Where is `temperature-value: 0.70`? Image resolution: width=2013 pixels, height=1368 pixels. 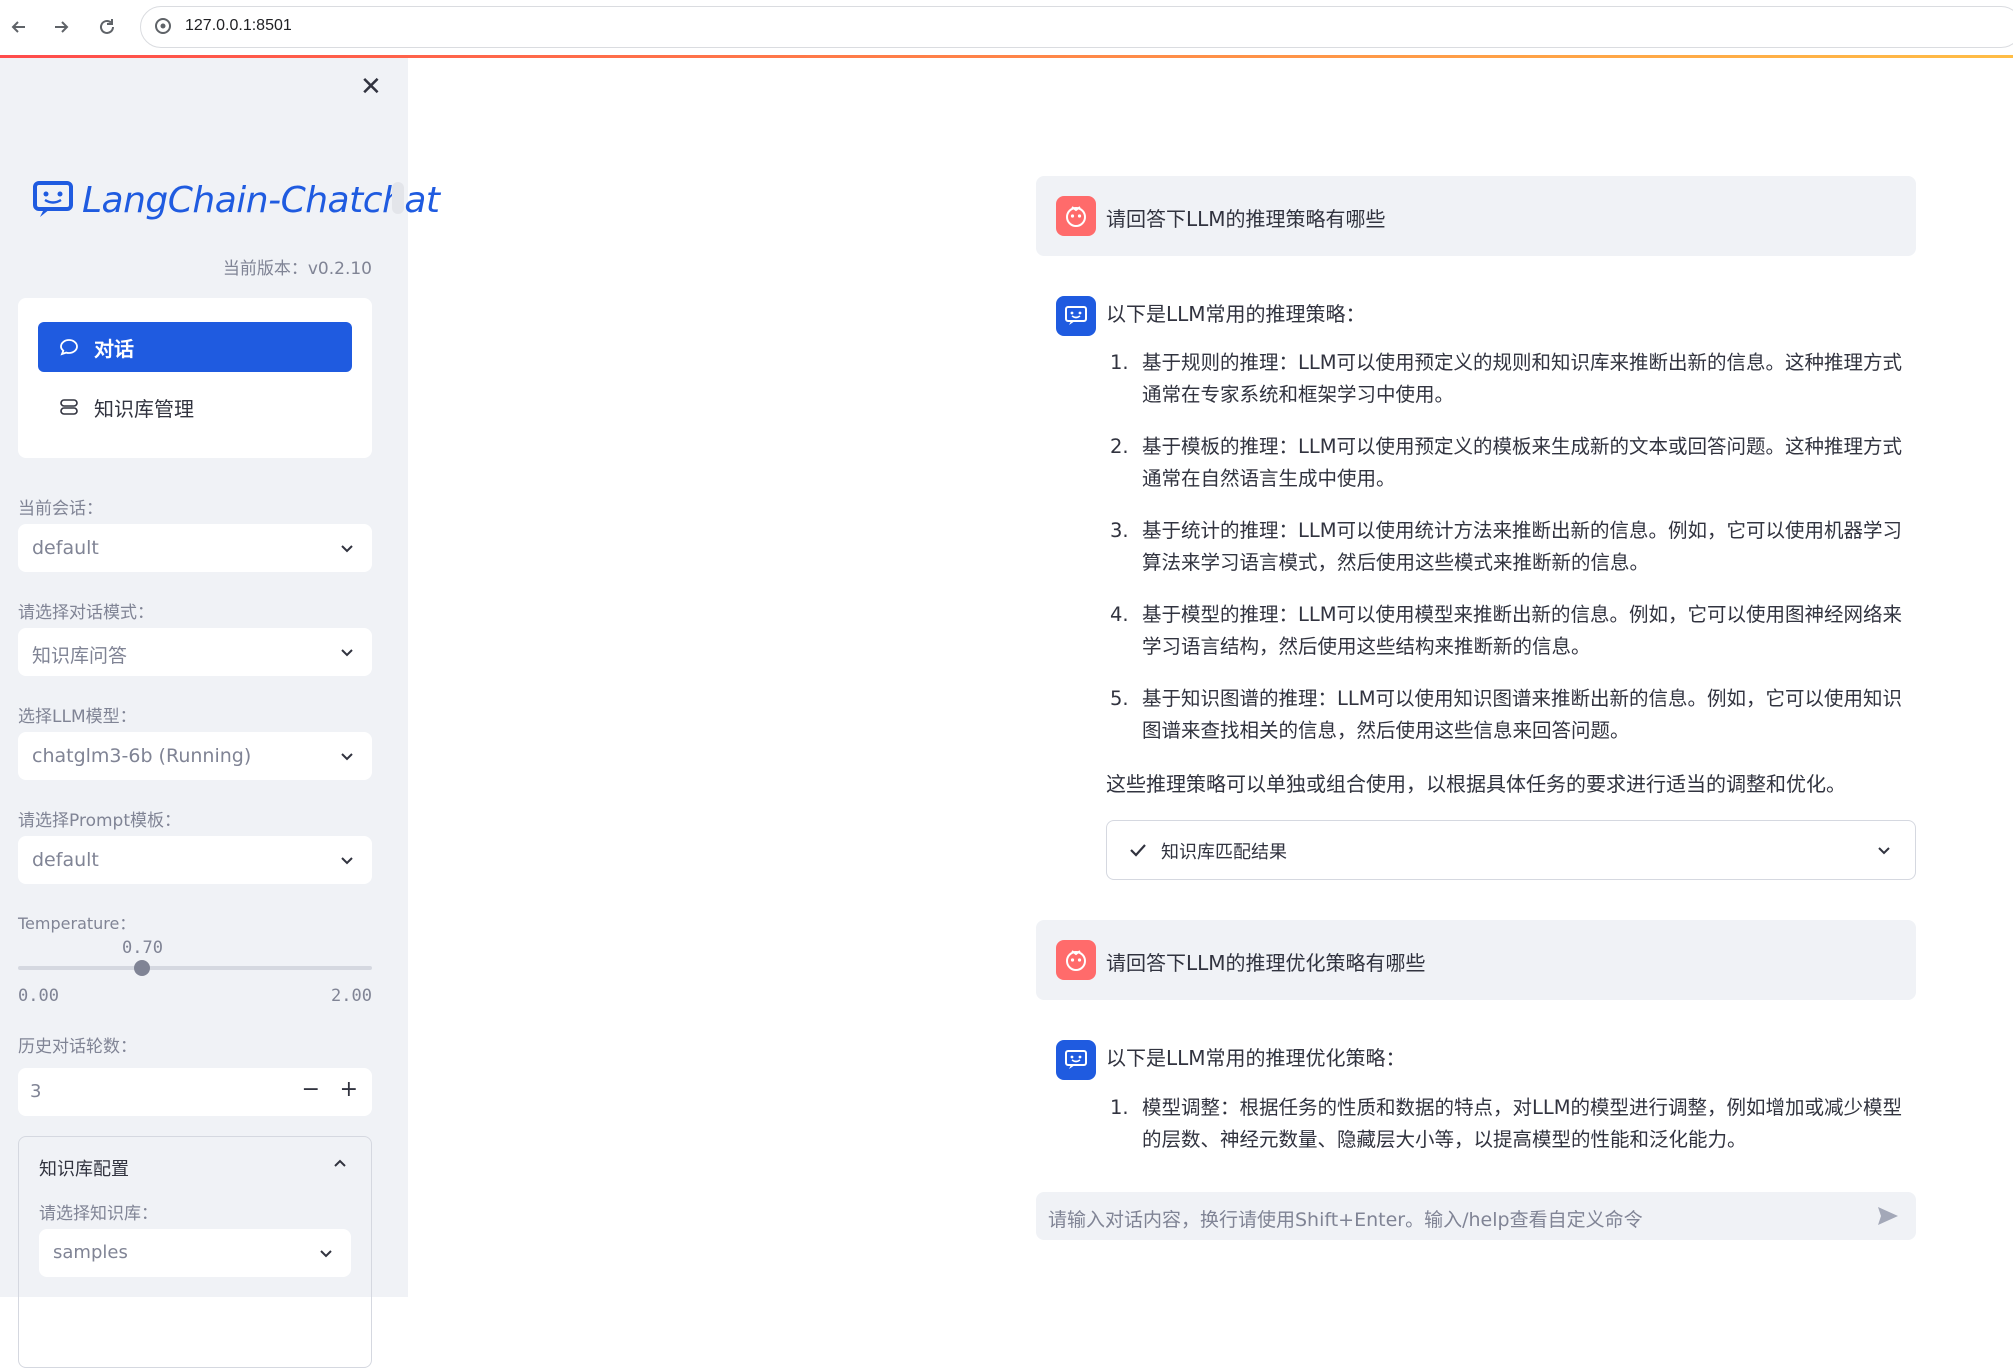 temperature-value: 0.70 is located at coordinates (142, 948).